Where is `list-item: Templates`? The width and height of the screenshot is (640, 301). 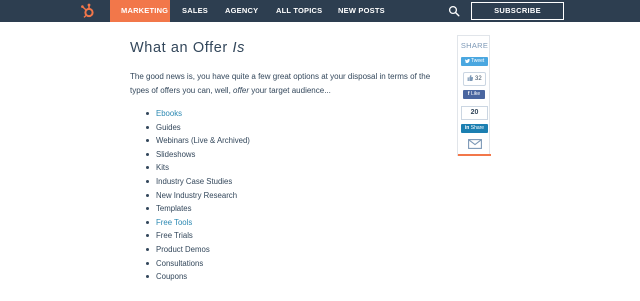 list-item: Templates is located at coordinates (197, 209).